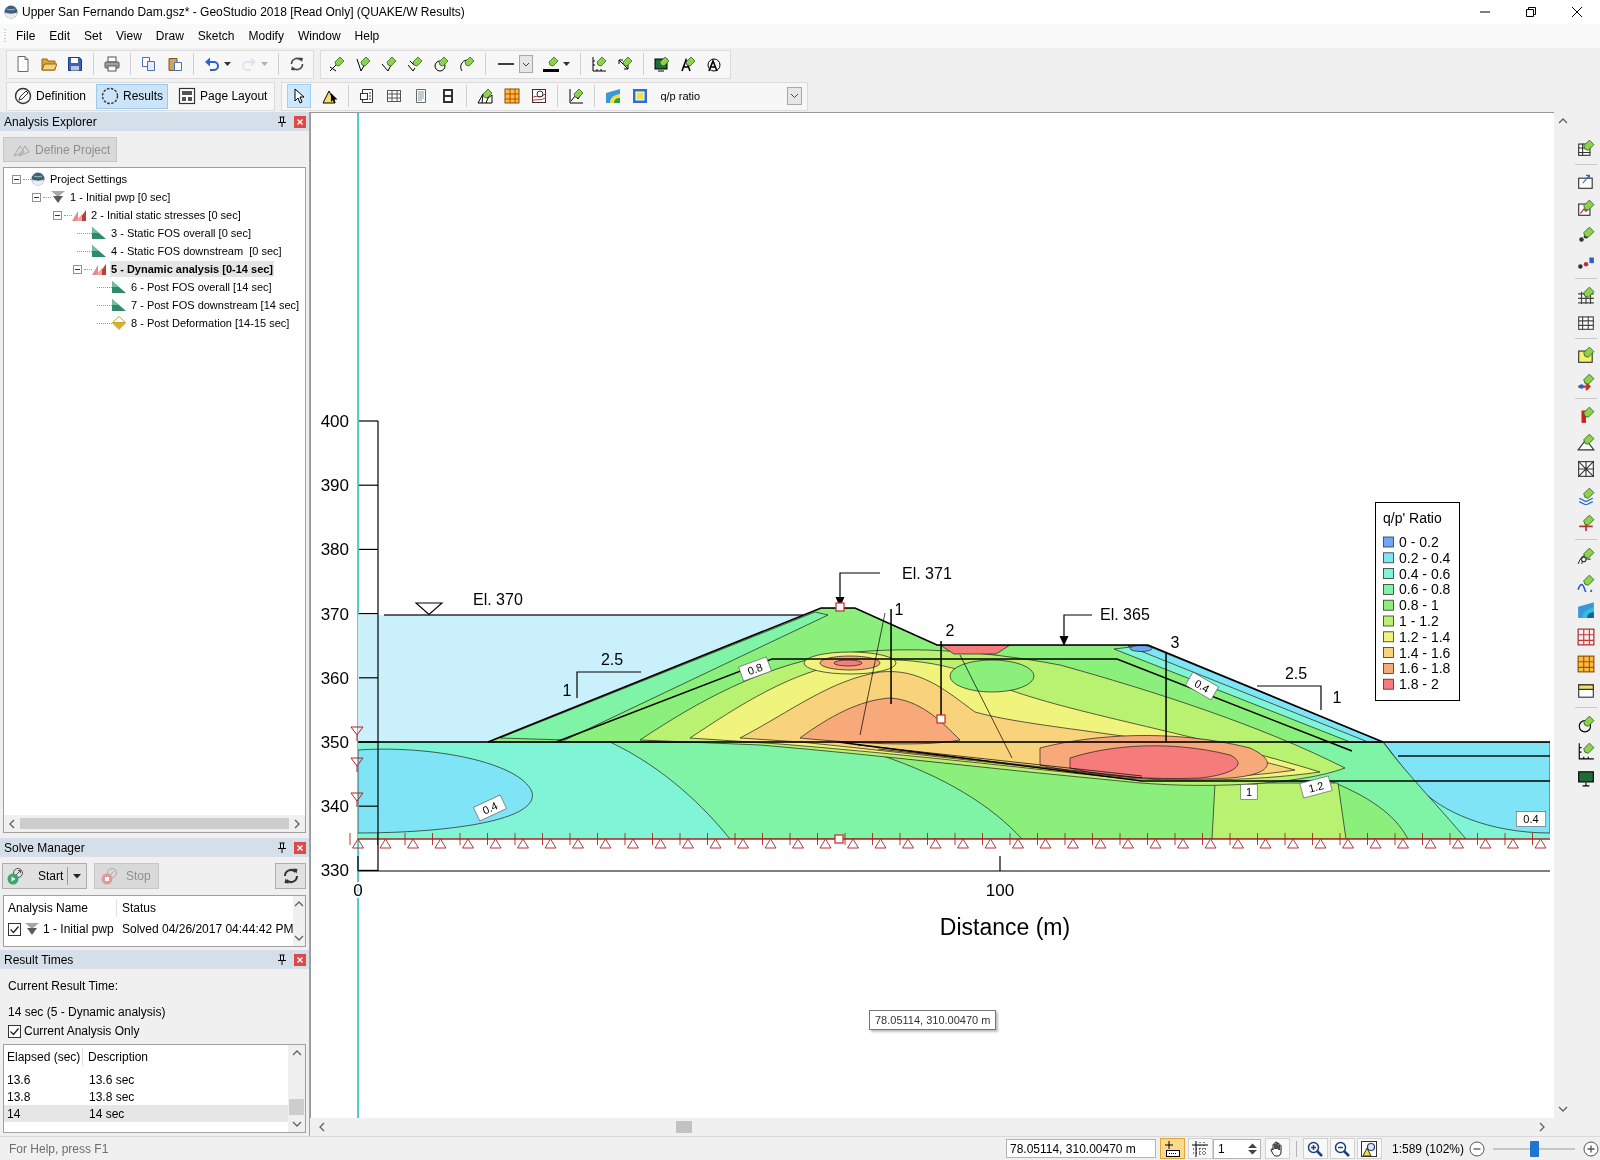 Image resolution: width=1600 pixels, height=1160 pixels. What do you see at coordinates (625, 64) in the screenshot?
I see `pen-arrows-icon` at bounding box center [625, 64].